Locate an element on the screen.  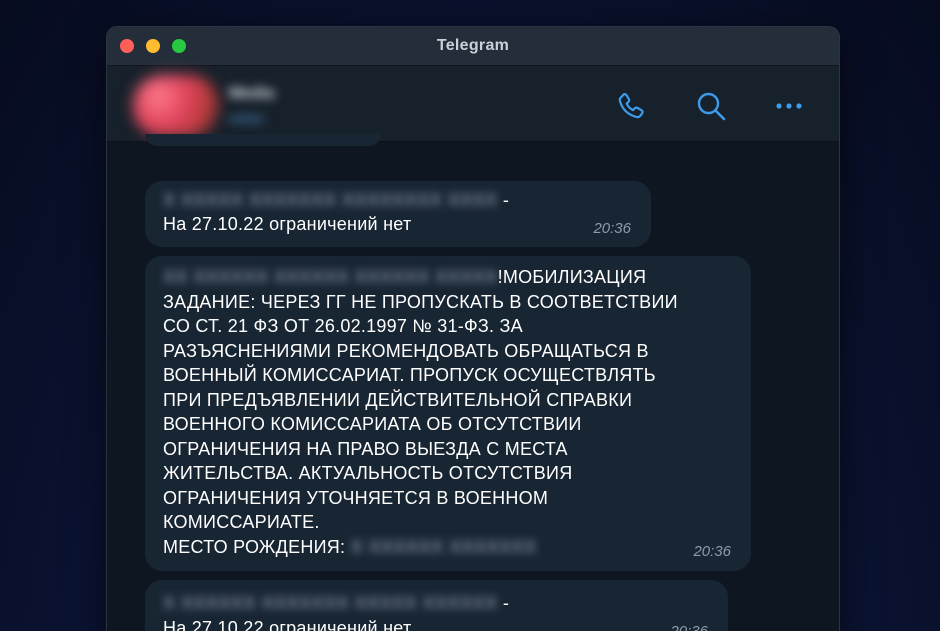
blurred-text: ХХ ХХХХХХ ХХХХХХ ХХХХХХ ХХХХХ is located at coordinates (330, 277).